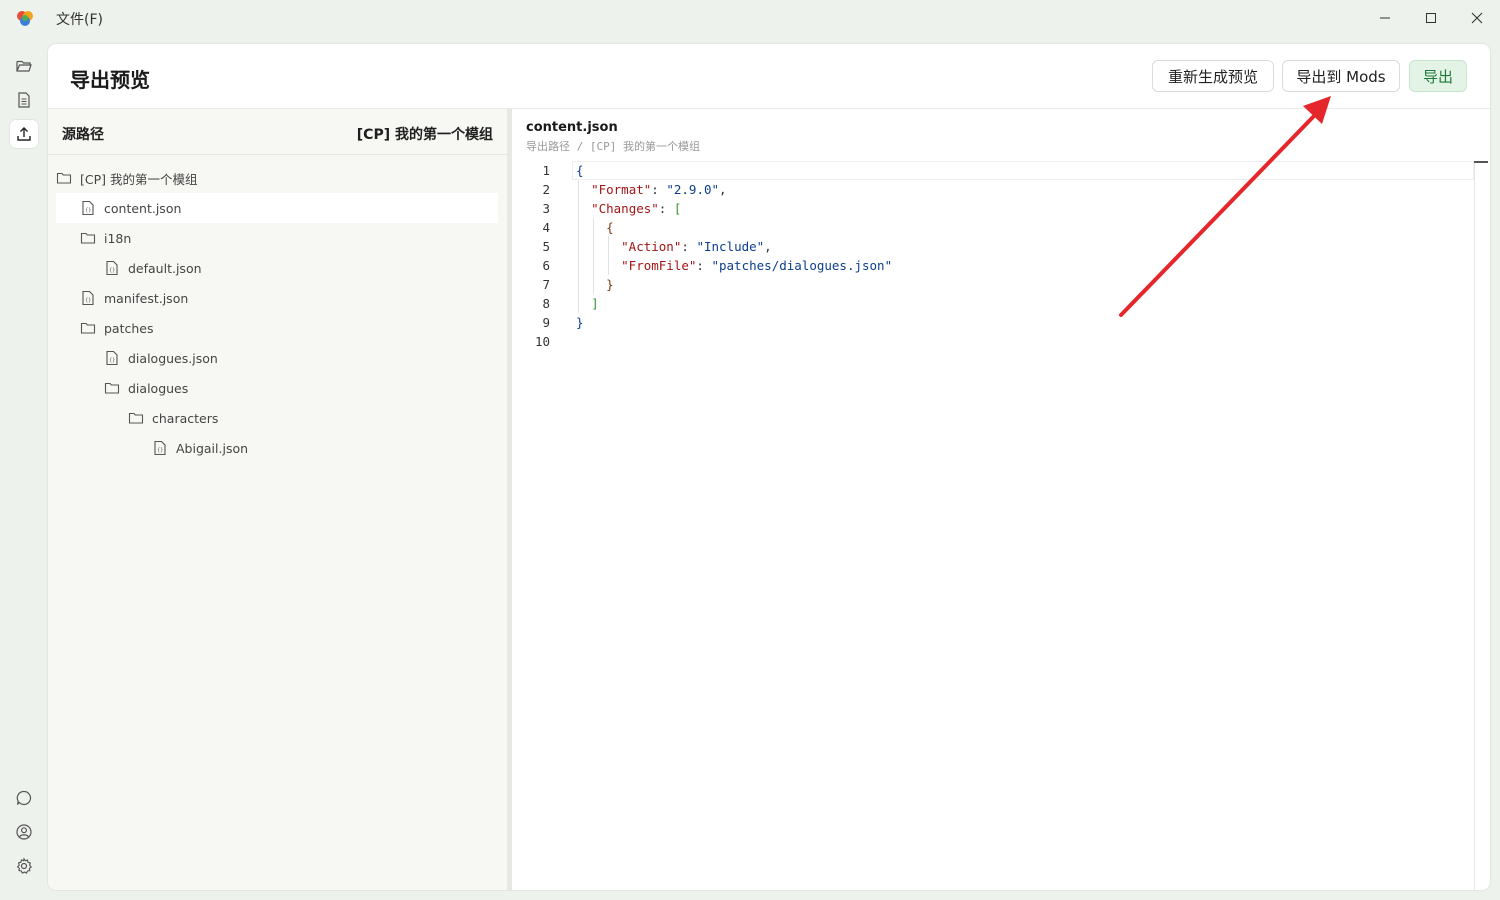  What do you see at coordinates (277, 132) in the screenshot?
I see `source-tree-header: 源路径 [CP] 我的第一个模组` at bounding box center [277, 132].